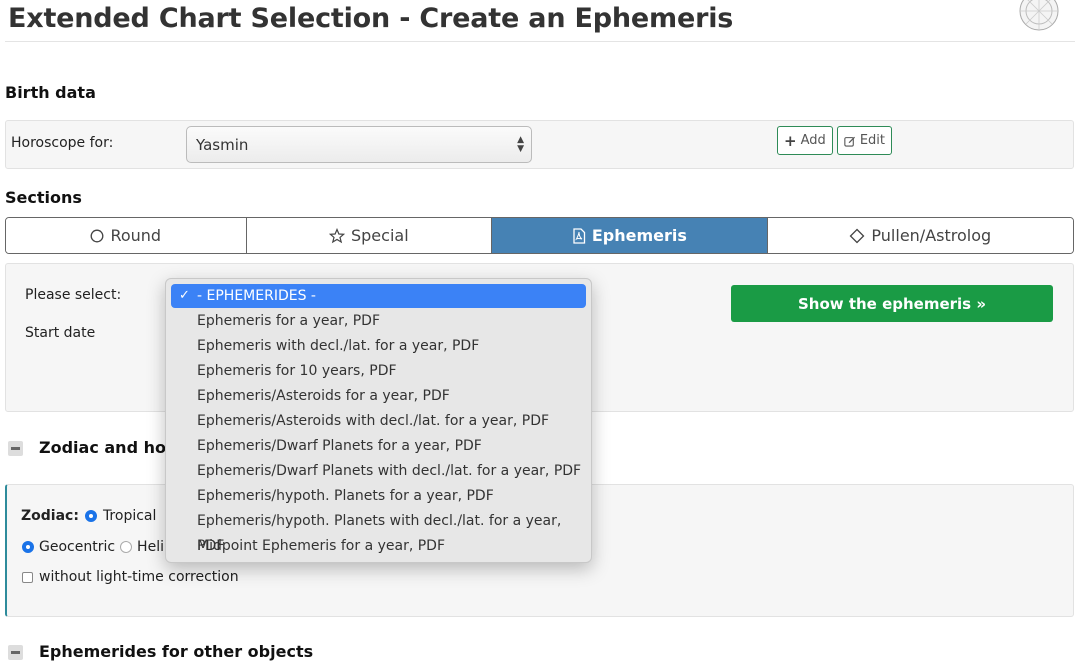 Image resolution: width=1081 pixels, height=666 pixels. What do you see at coordinates (222, 145) in the screenshot?
I see `horoscope-select-value: Yasmin` at bounding box center [222, 145].